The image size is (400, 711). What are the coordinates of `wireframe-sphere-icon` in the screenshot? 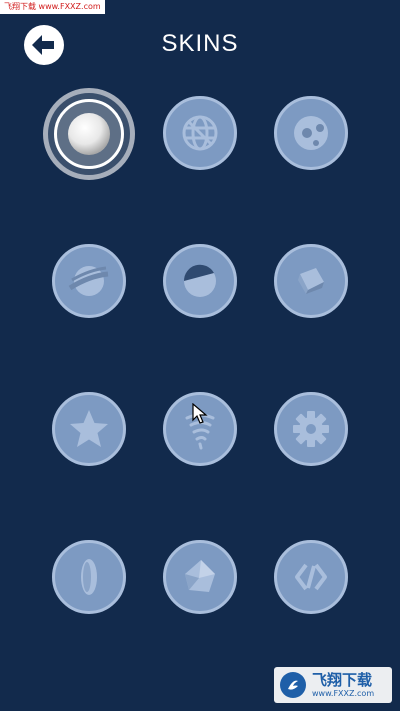 It's located at (200, 133).